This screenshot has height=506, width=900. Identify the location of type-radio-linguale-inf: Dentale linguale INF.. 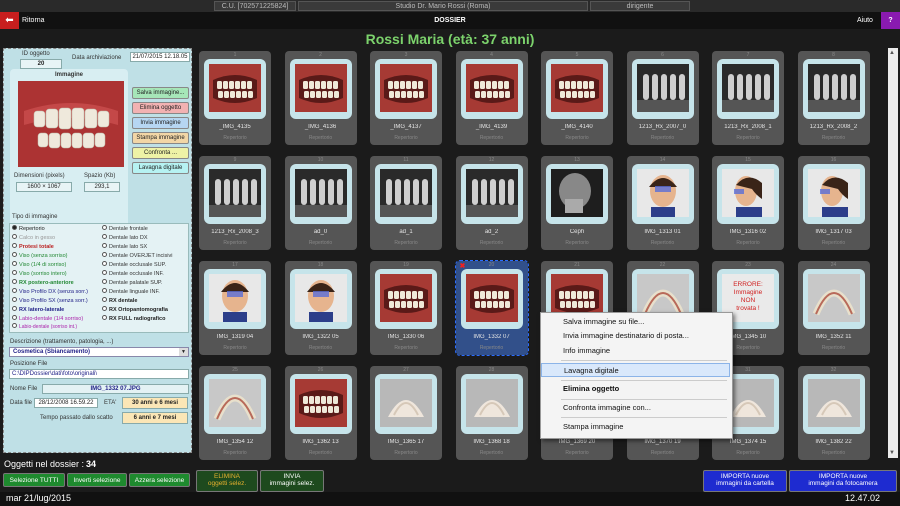
(131, 291).